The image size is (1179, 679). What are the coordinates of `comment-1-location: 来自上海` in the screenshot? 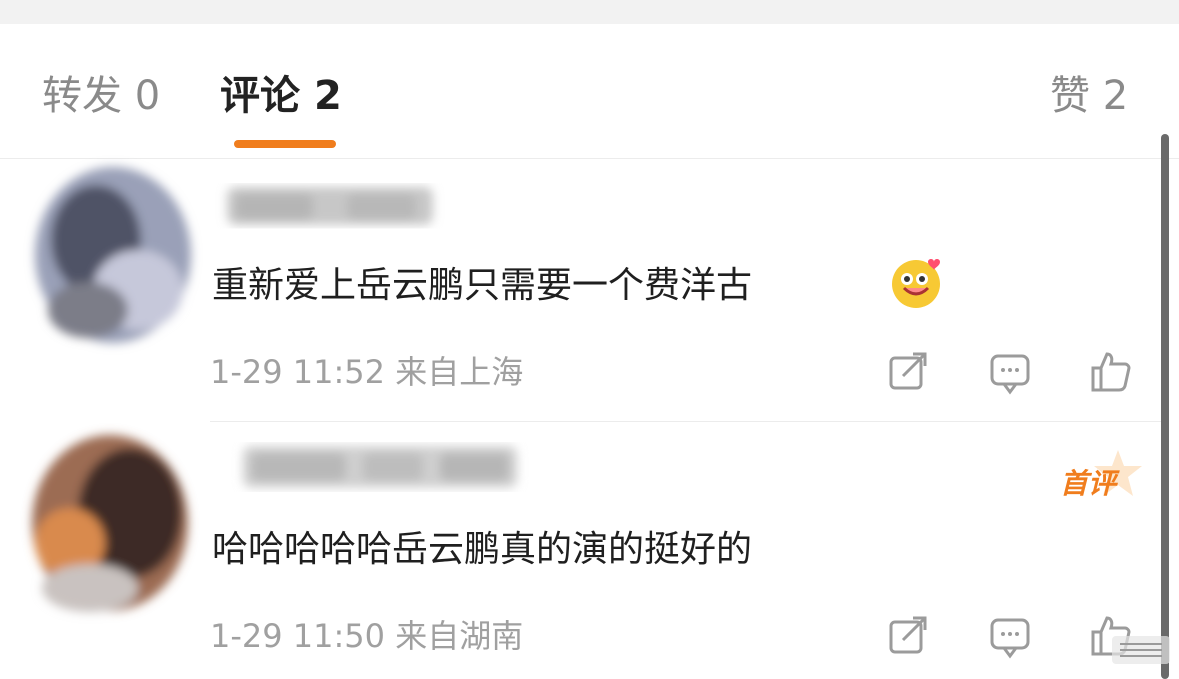 It's located at (459, 372).